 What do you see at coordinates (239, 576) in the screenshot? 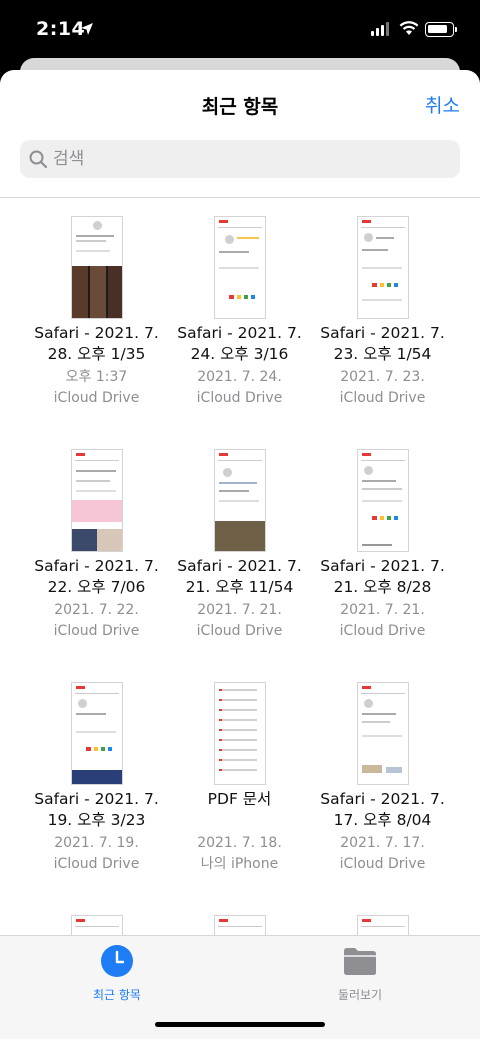
I see `file-name: Safari - 2021. 7. 21. 오후 11/54` at bounding box center [239, 576].